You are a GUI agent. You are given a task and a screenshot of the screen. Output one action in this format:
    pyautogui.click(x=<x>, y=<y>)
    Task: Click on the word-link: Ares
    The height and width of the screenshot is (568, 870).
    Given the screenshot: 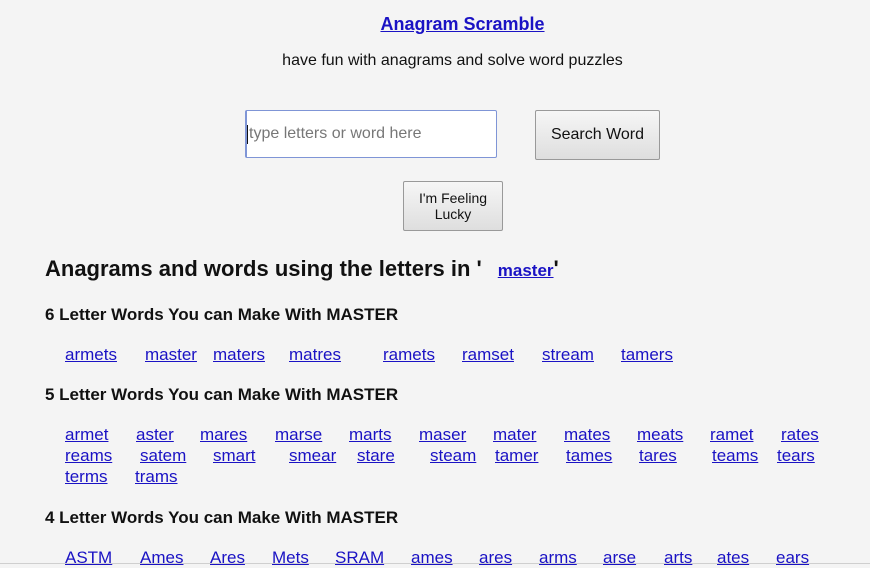 What is the action you would take?
    pyautogui.click(x=227, y=557)
    